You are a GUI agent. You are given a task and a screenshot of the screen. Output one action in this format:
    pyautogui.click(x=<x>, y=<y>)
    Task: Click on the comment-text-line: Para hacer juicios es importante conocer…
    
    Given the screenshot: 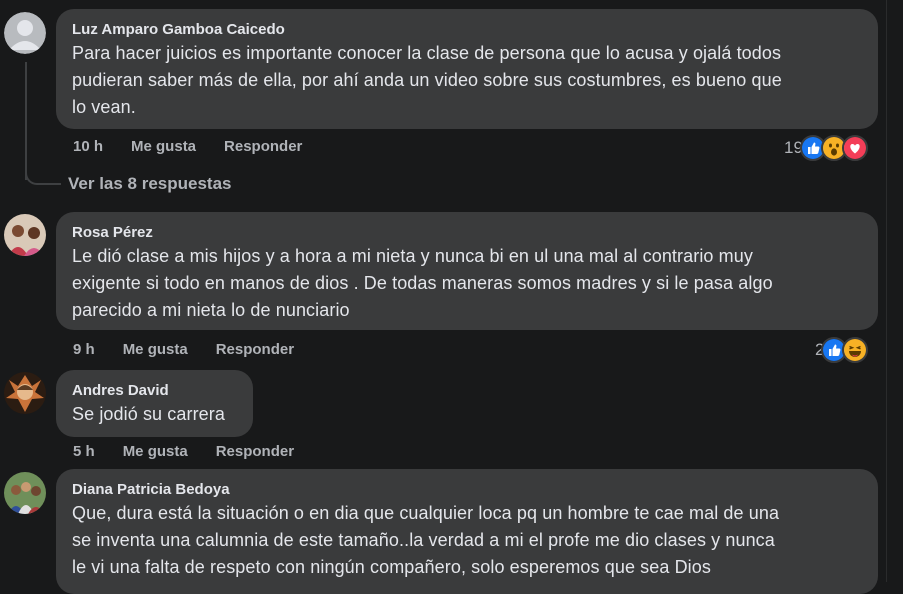 What is the action you would take?
    pyautogui.click(x=427, y=53)
    